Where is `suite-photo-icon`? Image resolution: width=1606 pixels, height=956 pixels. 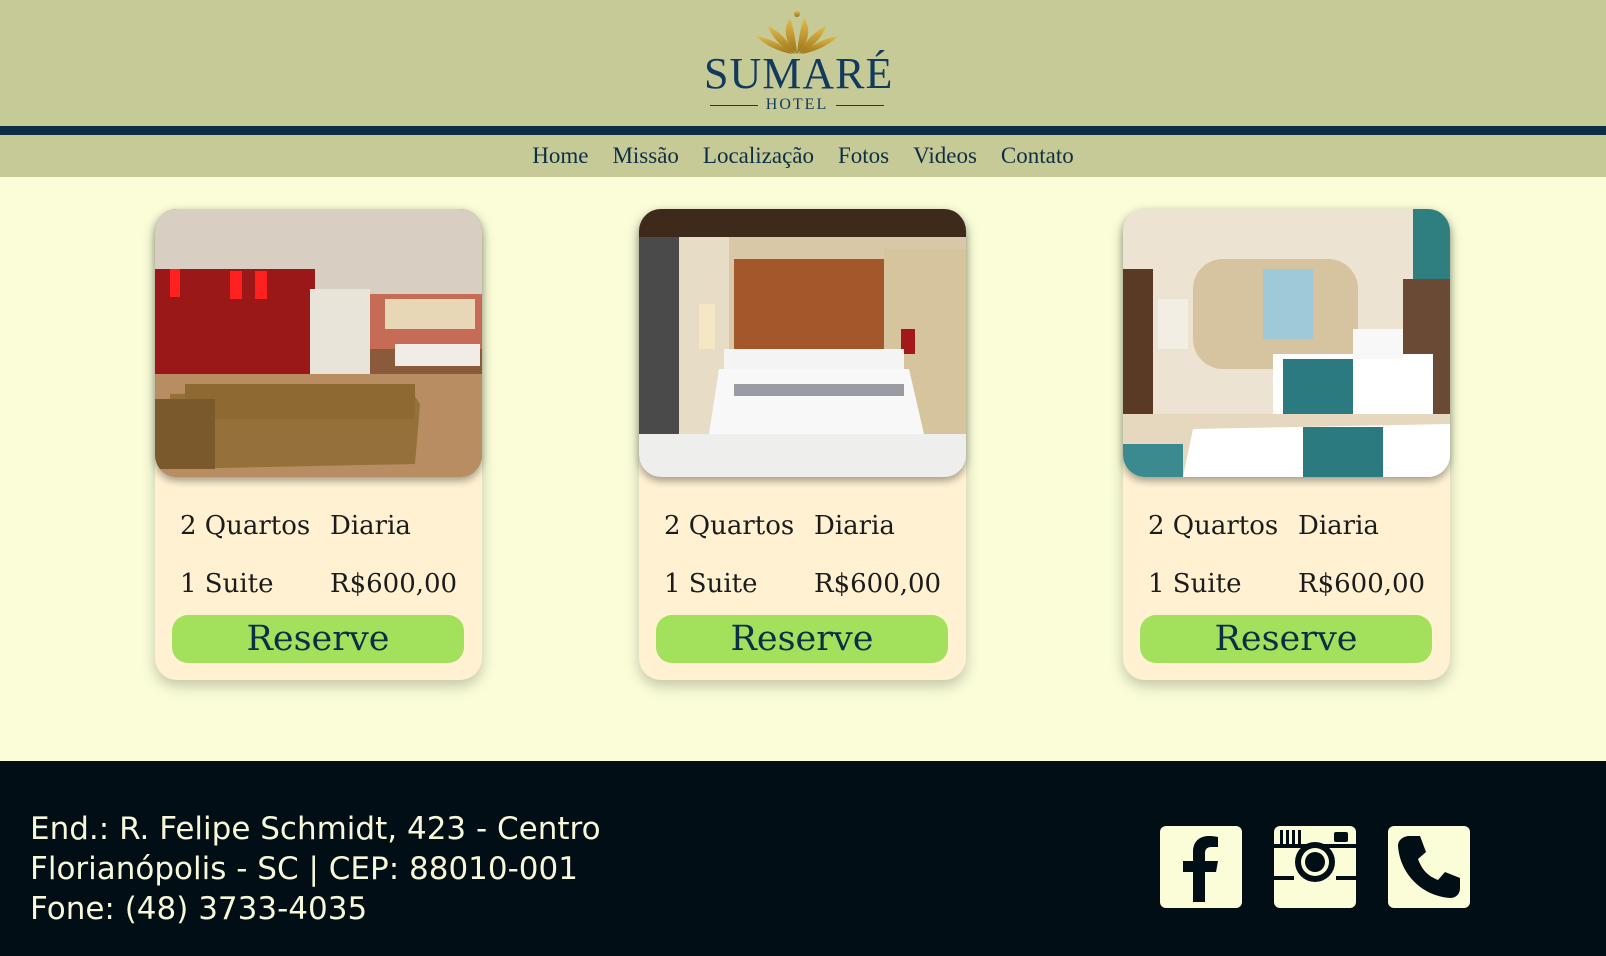
suite-photo-icon is located at coordinates (1286, 343).